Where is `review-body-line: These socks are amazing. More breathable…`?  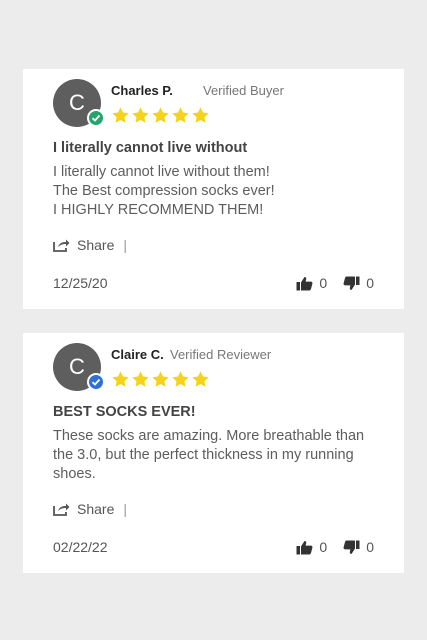
review-body-line: These socks are amazing. More breathable… is located at coordinates (209, 455).